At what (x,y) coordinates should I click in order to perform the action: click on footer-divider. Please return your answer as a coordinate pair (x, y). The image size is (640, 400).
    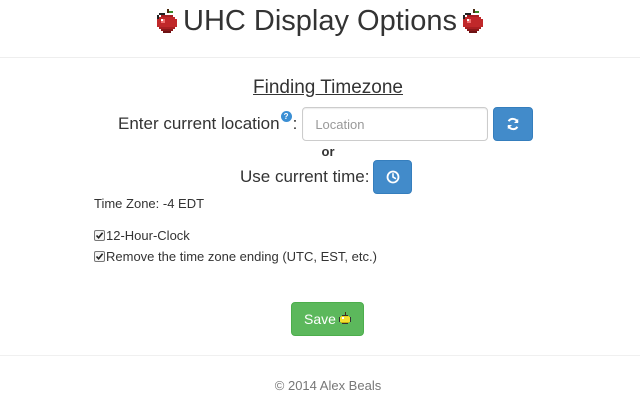
    Looking at the image, I should click on (320, 355).